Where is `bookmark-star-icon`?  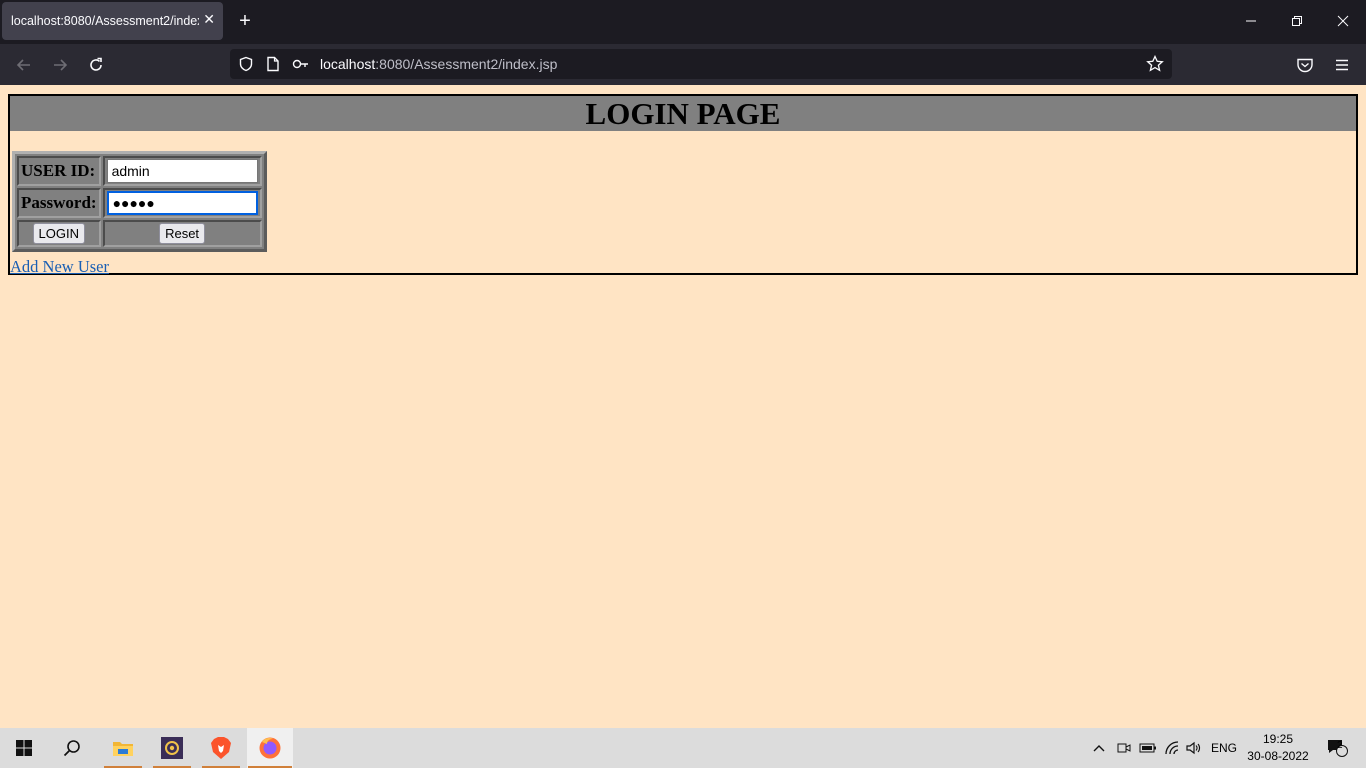 bookmark-star-icon is located at coordinates (1155, 66).